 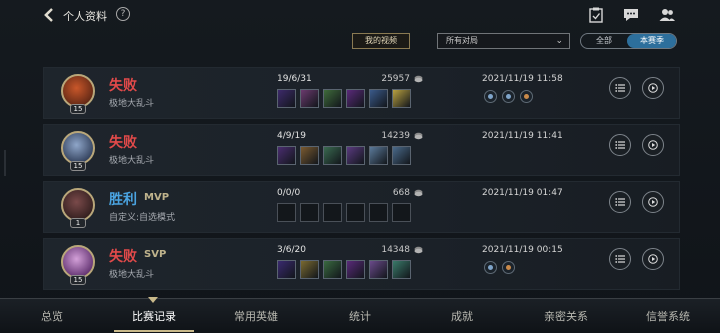 I want to click on match-mode-select-value: 所有对局, so click(x=462, y=40).